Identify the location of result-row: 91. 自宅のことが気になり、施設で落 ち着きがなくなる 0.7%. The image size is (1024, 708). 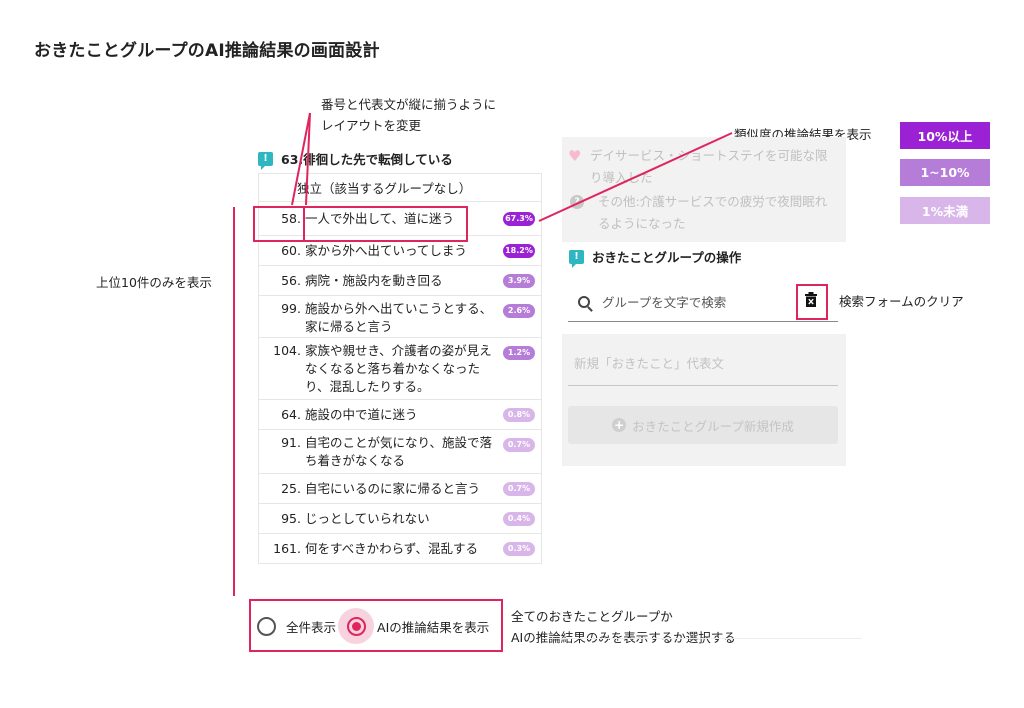
(400, 452).